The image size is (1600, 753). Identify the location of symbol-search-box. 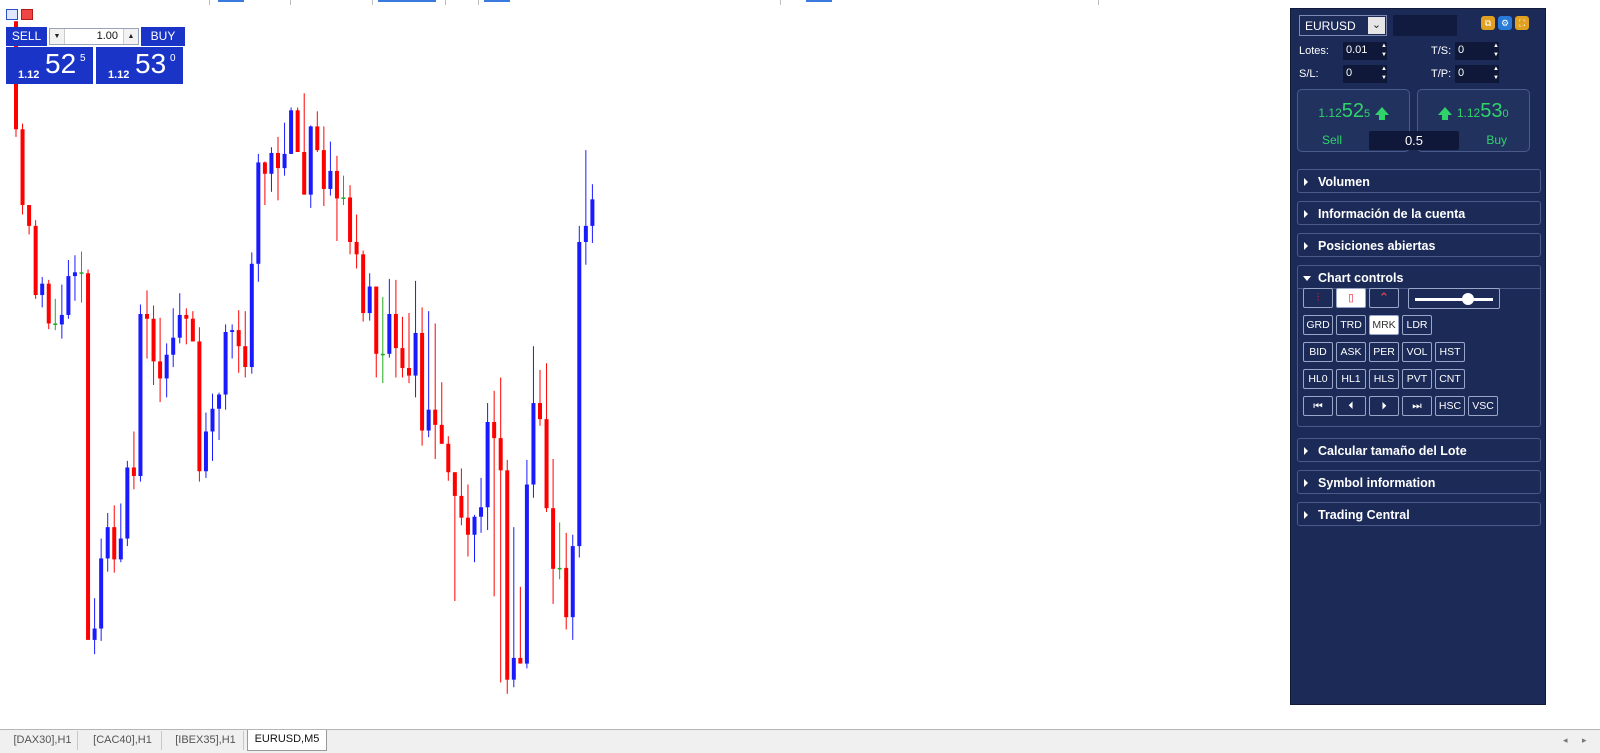
(1425, 25).